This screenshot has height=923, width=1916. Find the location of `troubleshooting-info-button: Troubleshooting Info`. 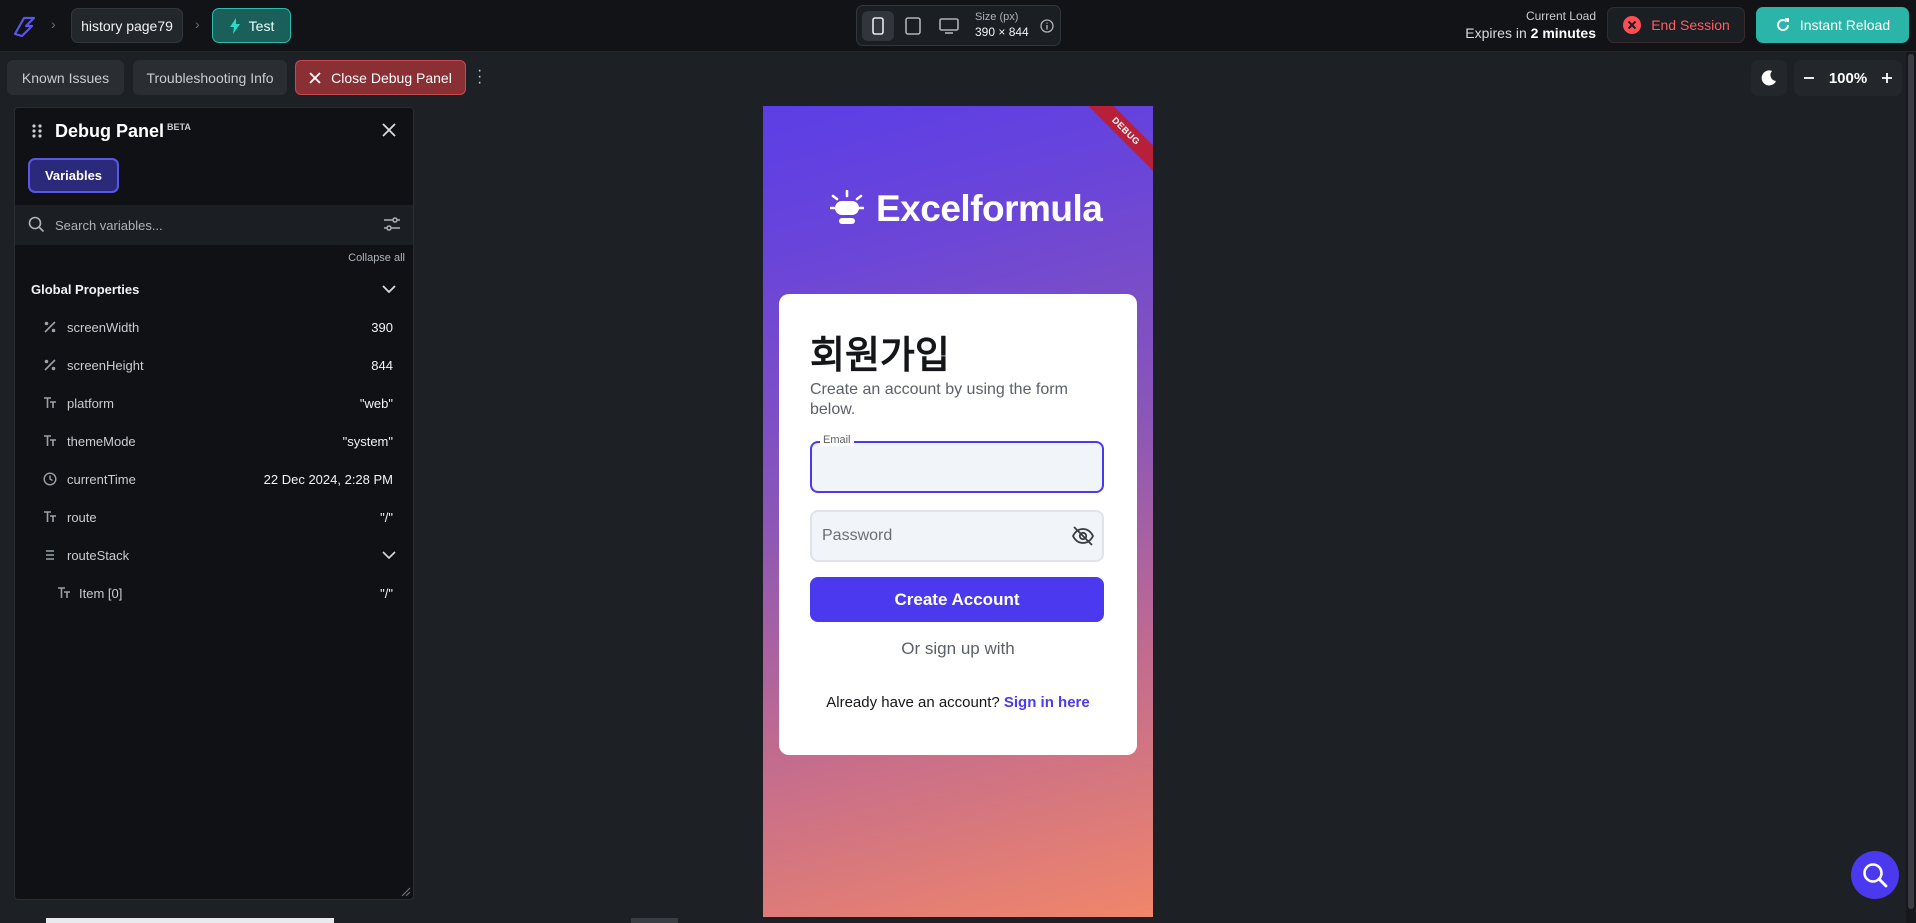

troubleshooting-info-button: Troubleshooting Info is located at coordinates (210, 77).